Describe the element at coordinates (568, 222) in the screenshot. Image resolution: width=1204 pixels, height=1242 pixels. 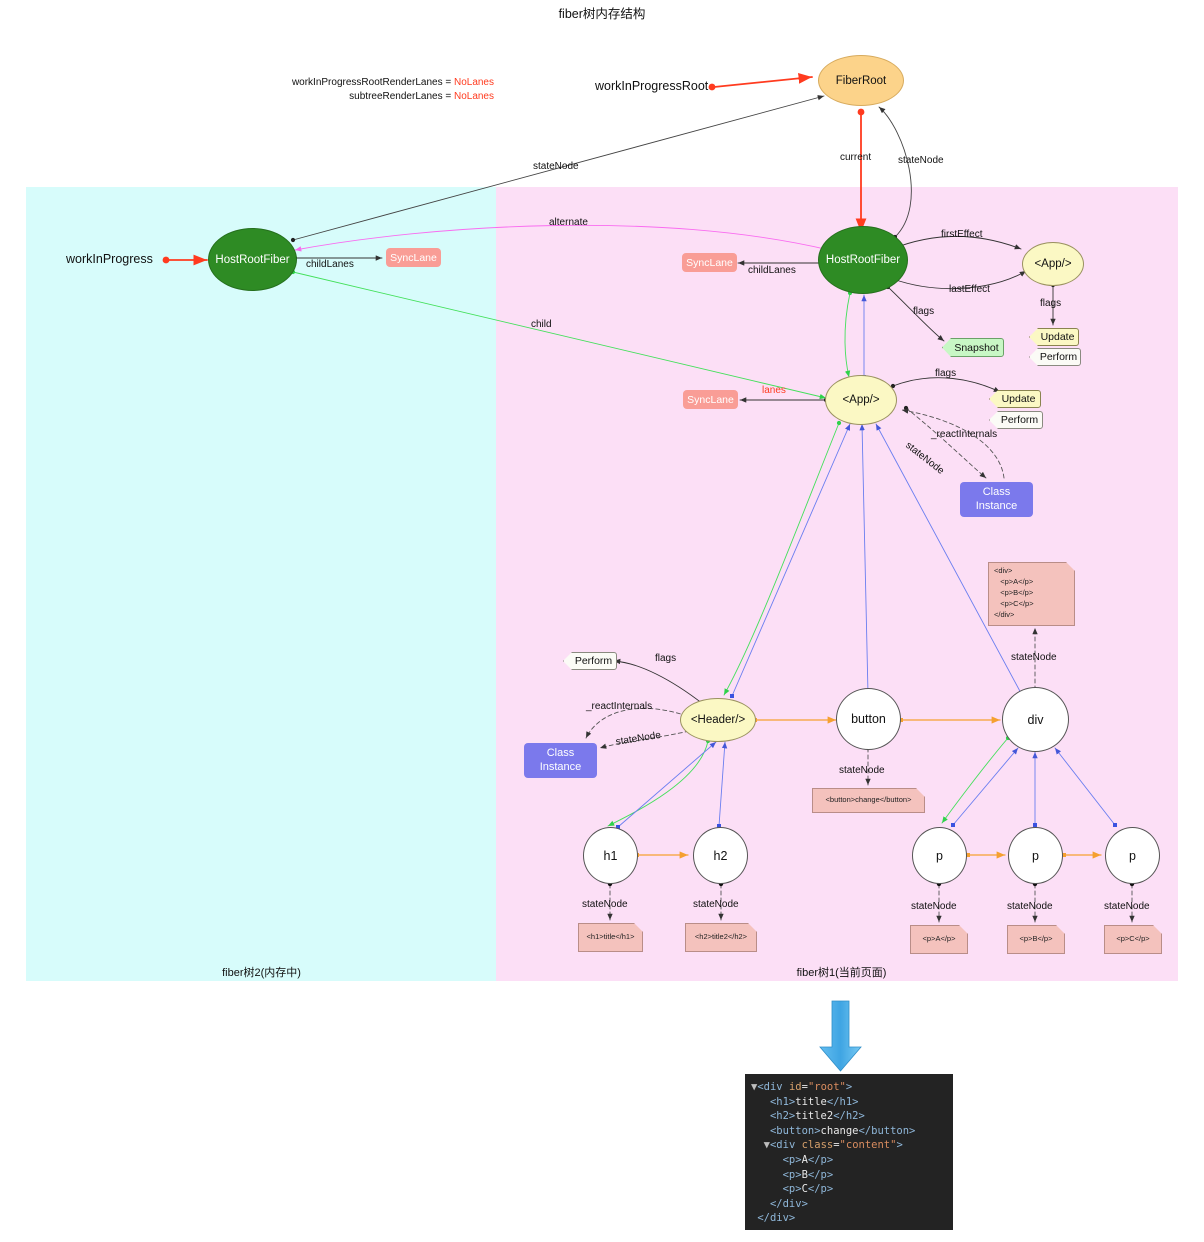
I see `edgelabel-alternate: alternate` at that location.